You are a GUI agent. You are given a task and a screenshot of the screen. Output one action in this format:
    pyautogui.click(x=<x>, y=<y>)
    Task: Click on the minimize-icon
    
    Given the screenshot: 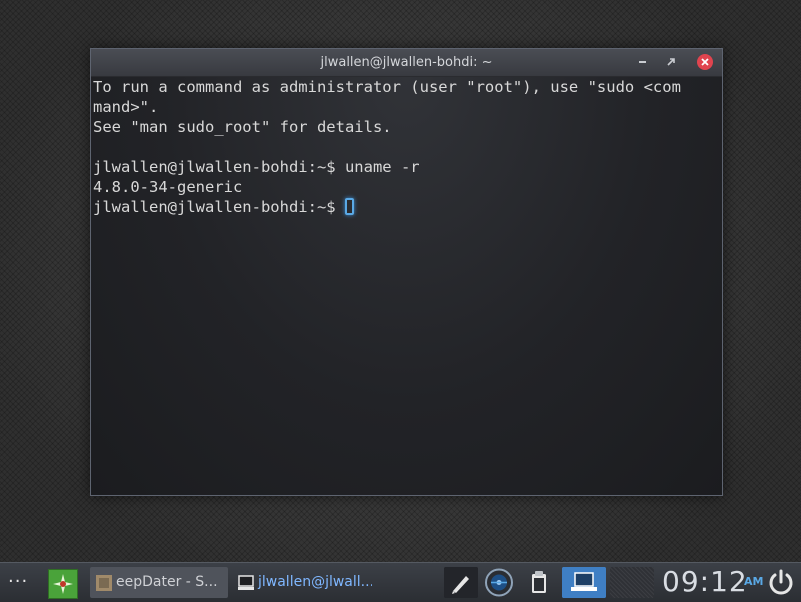 What is the action you would take?
    pyautogui.click(x=643, y=62)
    